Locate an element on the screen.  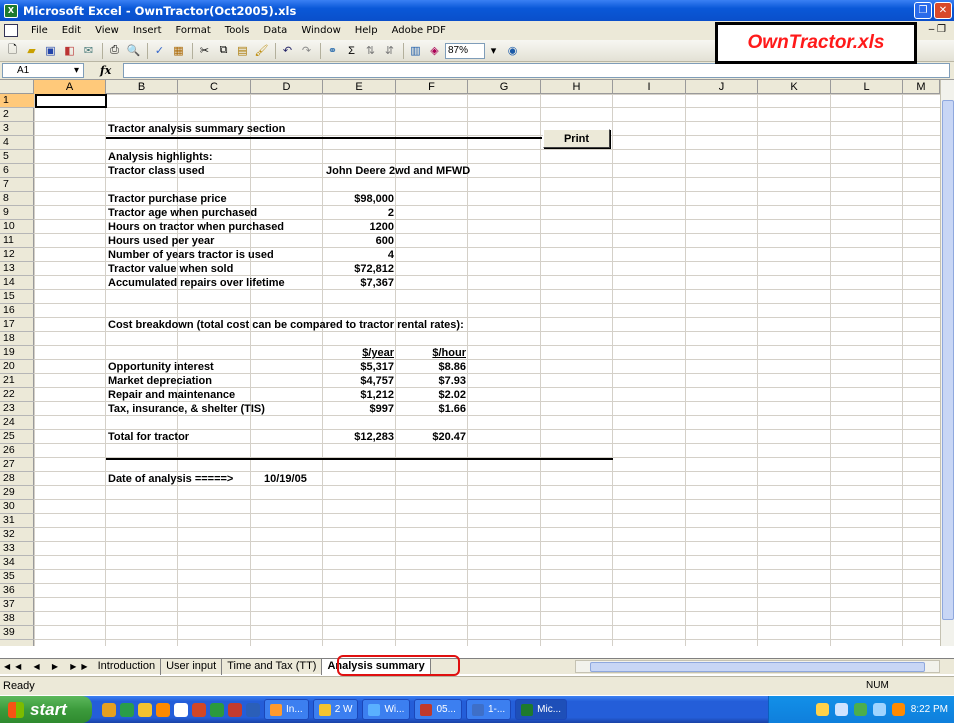
name-box: A1 ▾ is located at coordinates (43, 70).